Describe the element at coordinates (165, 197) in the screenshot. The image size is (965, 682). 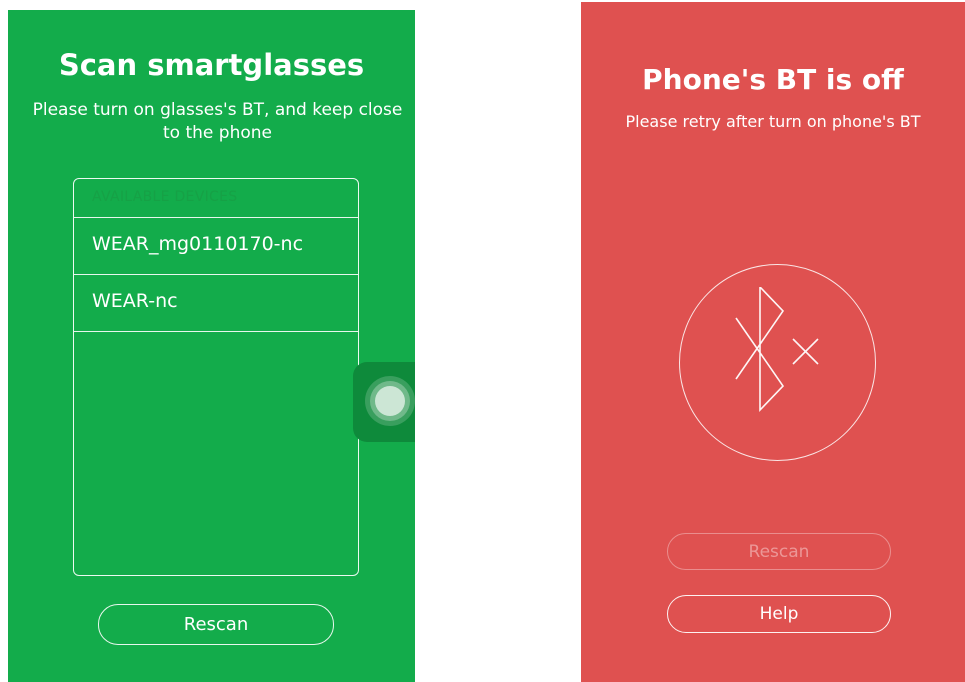
I see `list-header: AVAILABLE DEVICES` at that location.